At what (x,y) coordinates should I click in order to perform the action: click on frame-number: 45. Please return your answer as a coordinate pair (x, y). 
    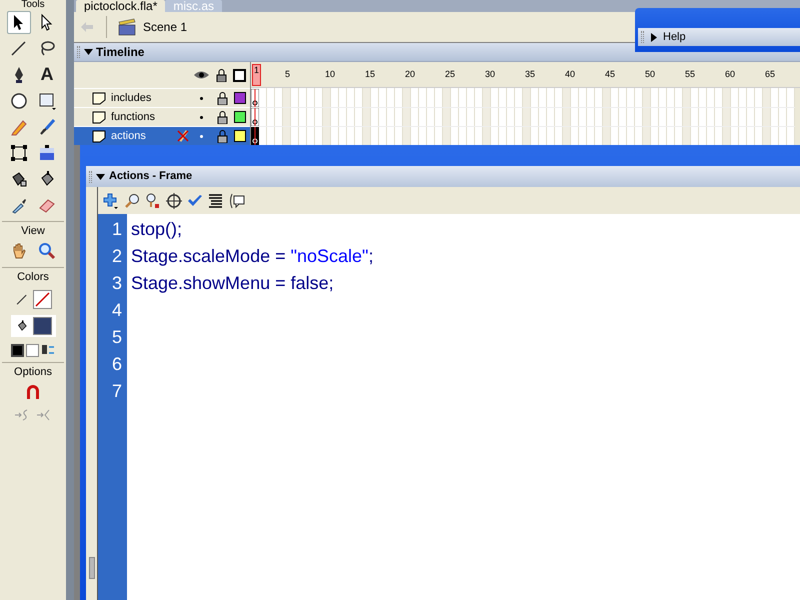
    Looking at the image, I should click on (610, 74).